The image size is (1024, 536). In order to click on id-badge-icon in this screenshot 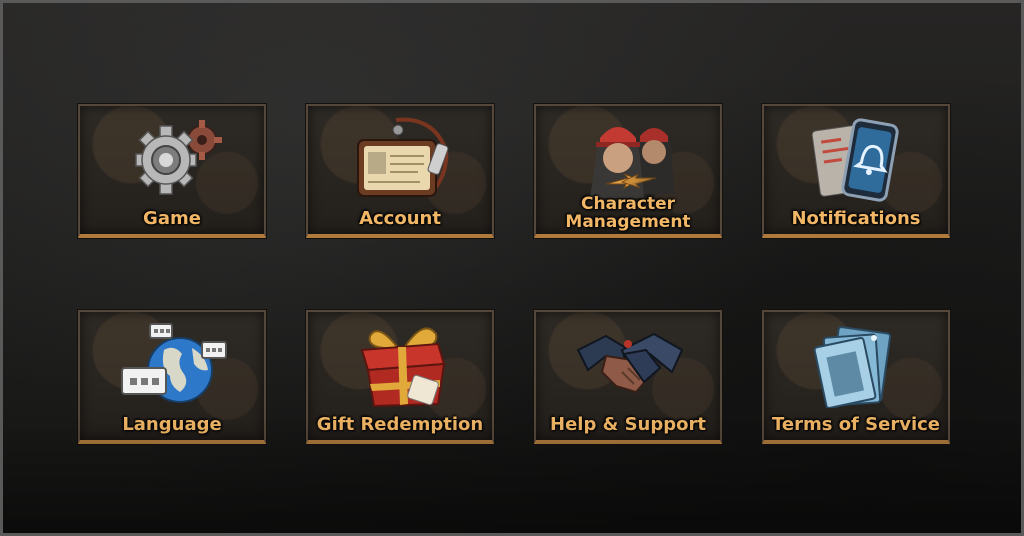, I will do `click(402, 158)`.